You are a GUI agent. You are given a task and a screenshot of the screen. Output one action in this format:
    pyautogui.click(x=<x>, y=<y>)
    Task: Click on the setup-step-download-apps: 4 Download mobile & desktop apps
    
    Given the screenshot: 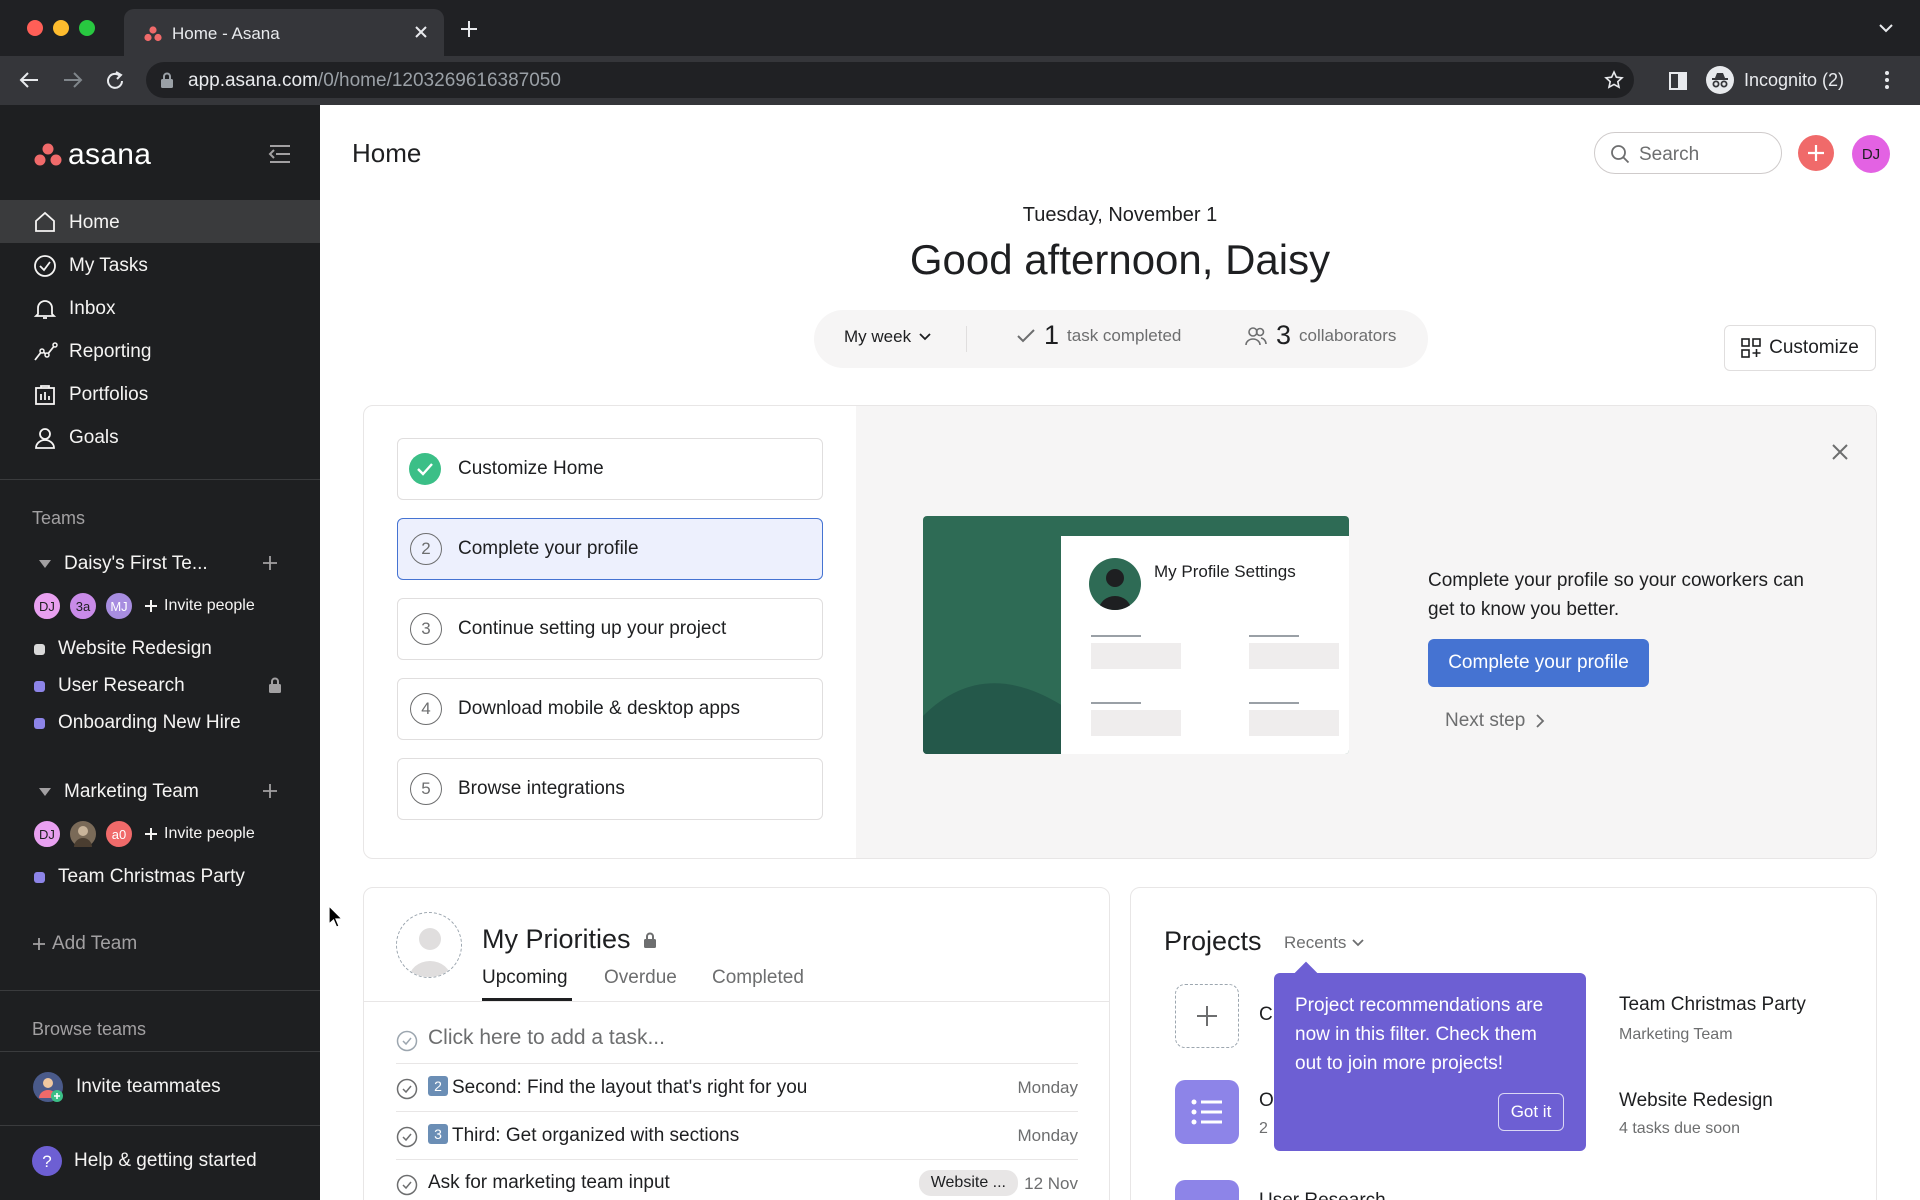 What is the action you would take?
    pyautogui.click(x=610, y=709)
    